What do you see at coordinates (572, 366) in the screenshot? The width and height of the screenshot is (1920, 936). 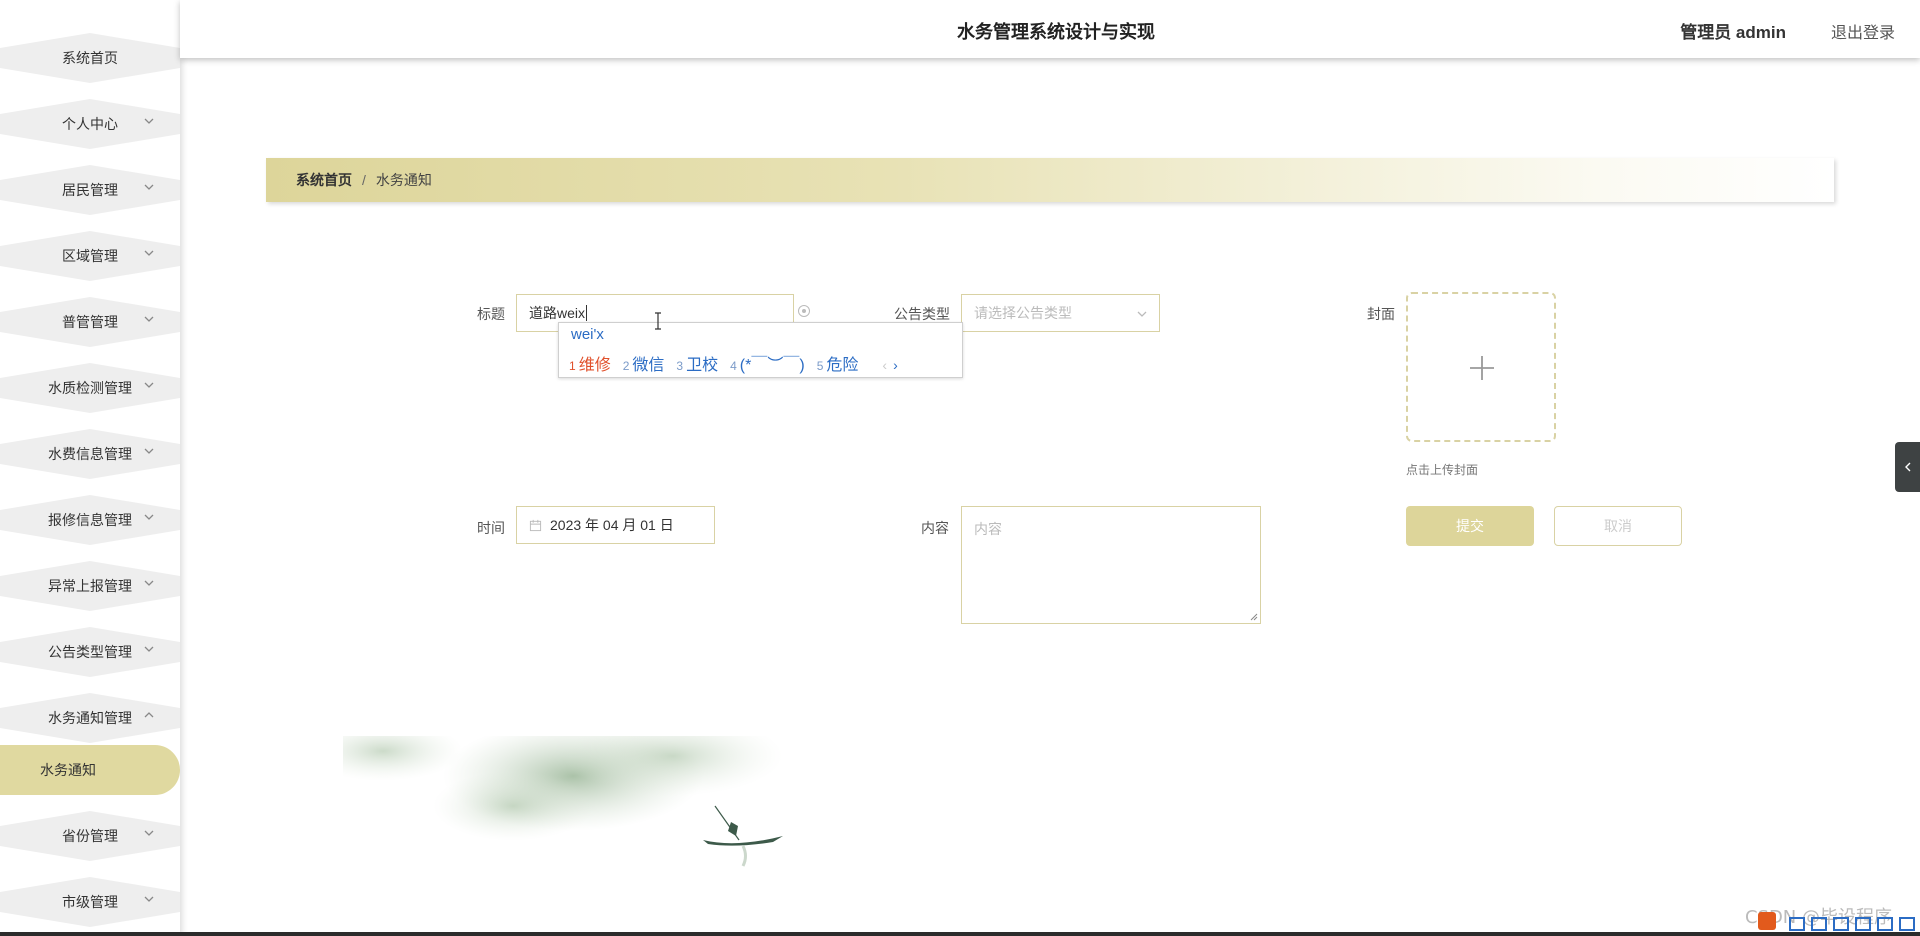 I see `ime-candidate-number: 1` at bounding box center [572, 366].